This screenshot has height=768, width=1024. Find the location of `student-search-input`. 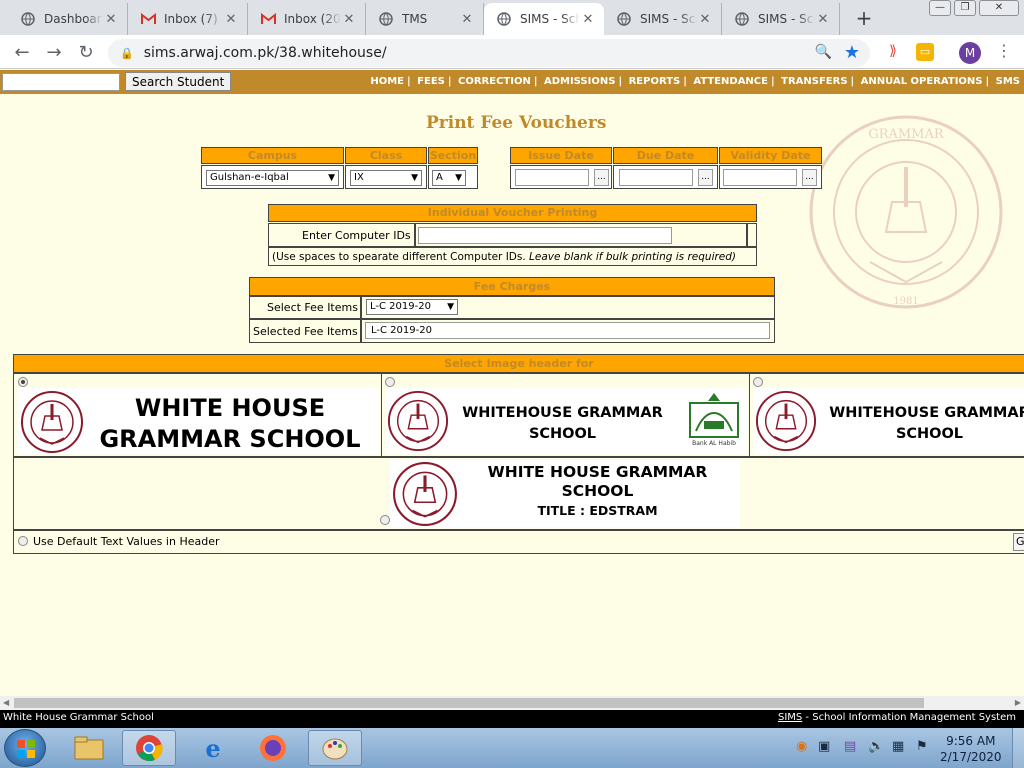

student-search-input is located at coordinates (61, 82).